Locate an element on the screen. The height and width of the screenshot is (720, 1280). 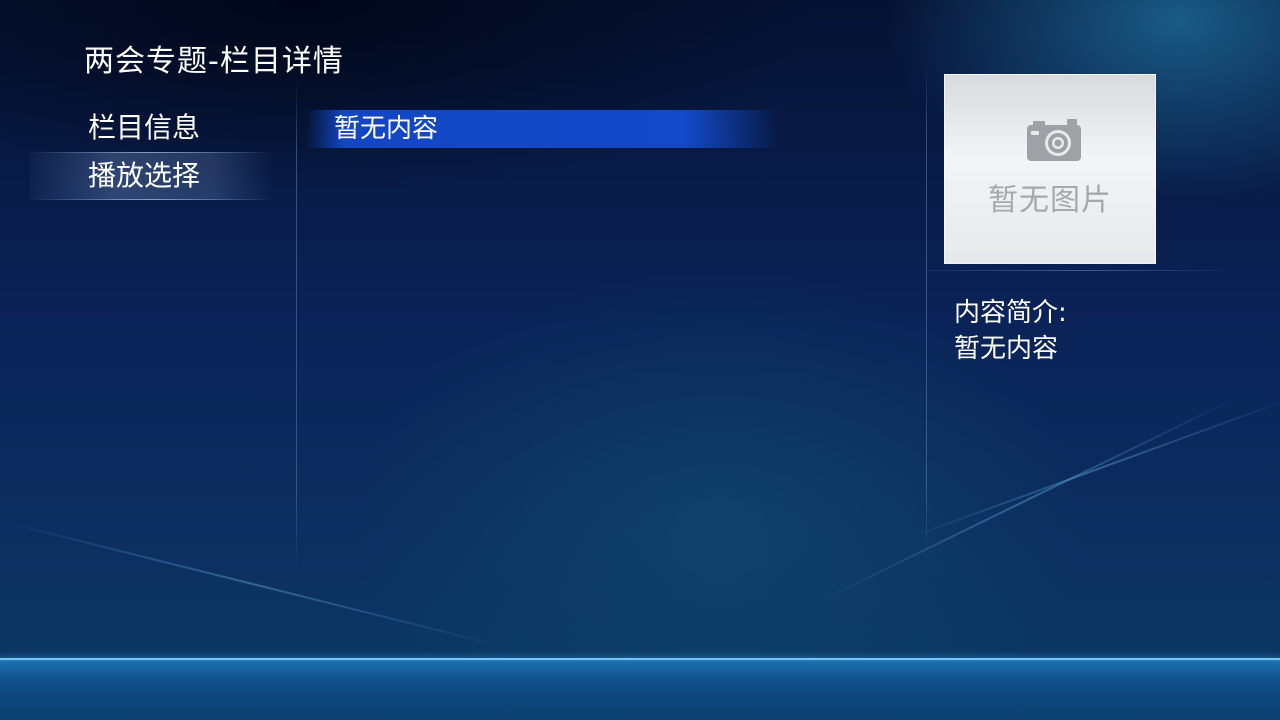
description-value: 暂无内容 is located at coordinates (1006, 349).